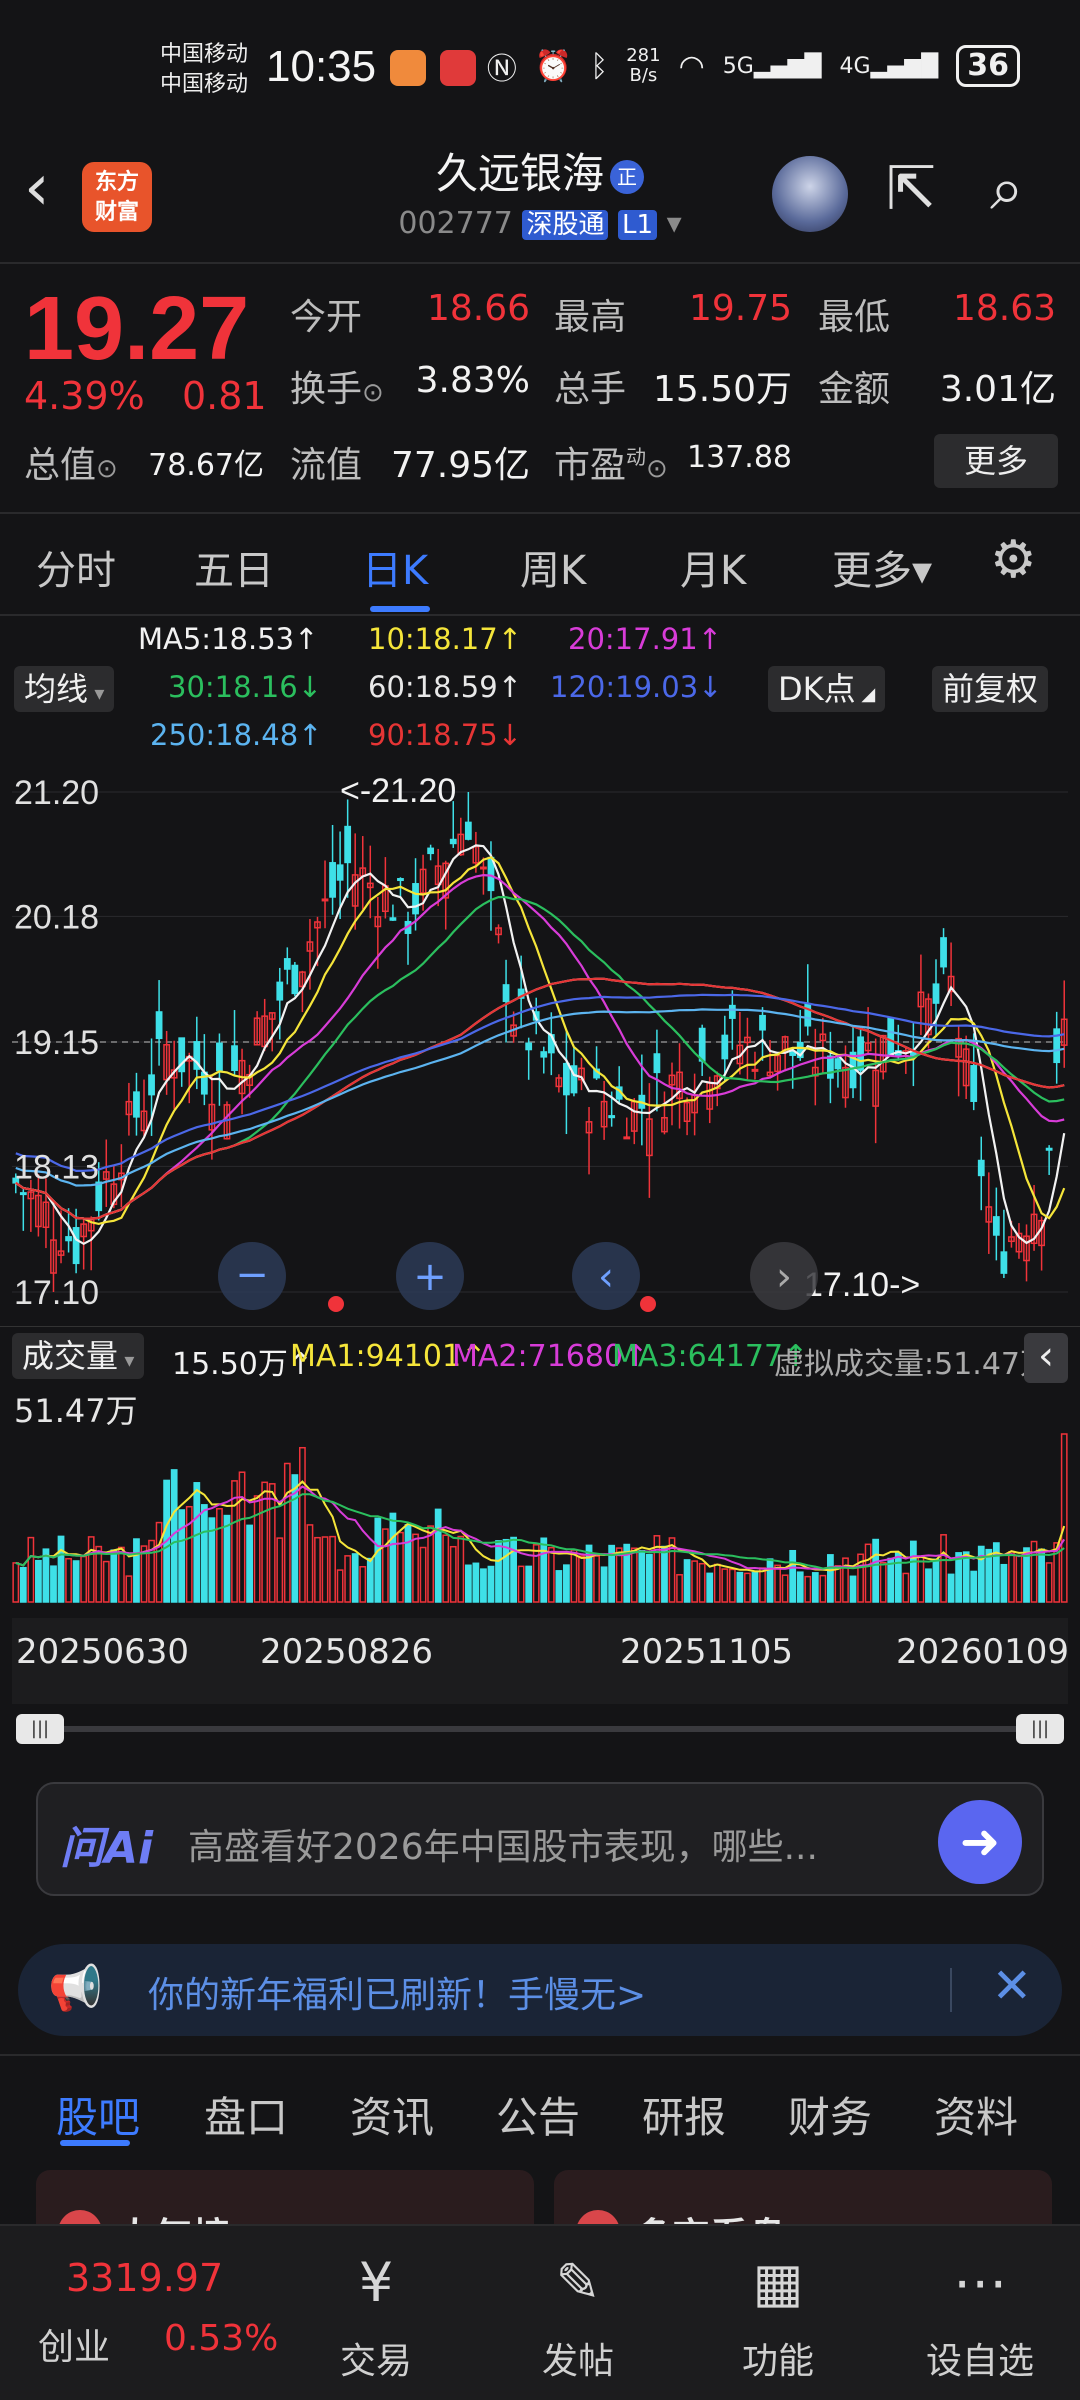 This screenshot has width=1080, height=2400. Describe the element at coordinates (590, 317) in the screenshot. I see `high-label: 最高` at that location.